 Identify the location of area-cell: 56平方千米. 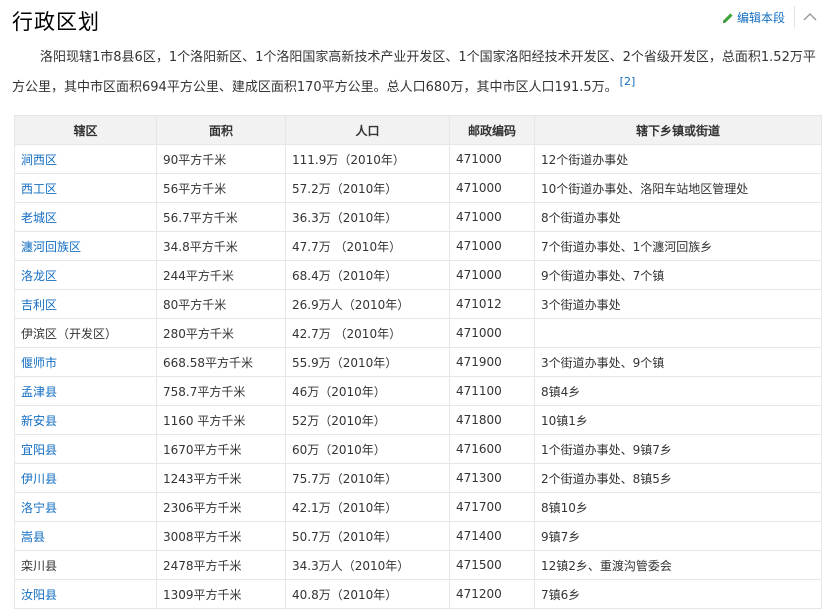
(221, 188).